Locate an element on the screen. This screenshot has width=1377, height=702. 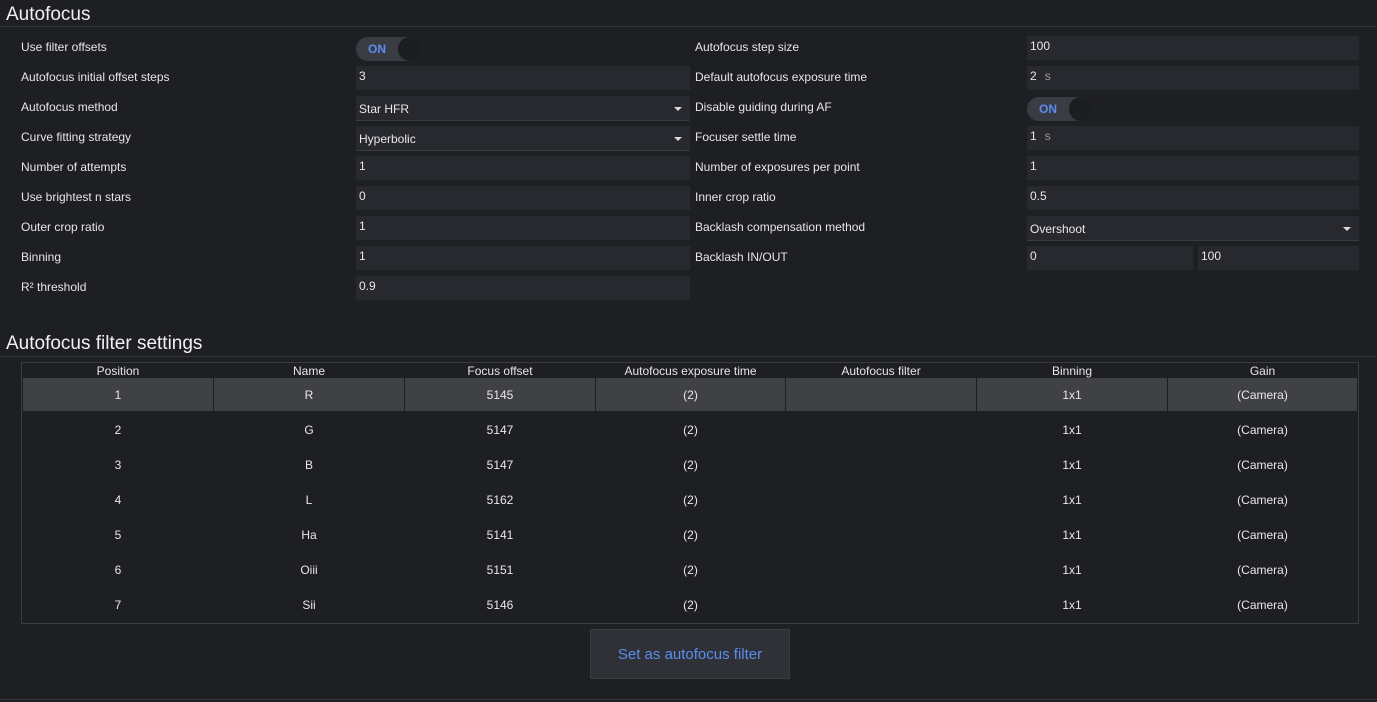
column-header-autofocus-exposure-time: Autofocus exposure time is located at coordinates (690, 371).